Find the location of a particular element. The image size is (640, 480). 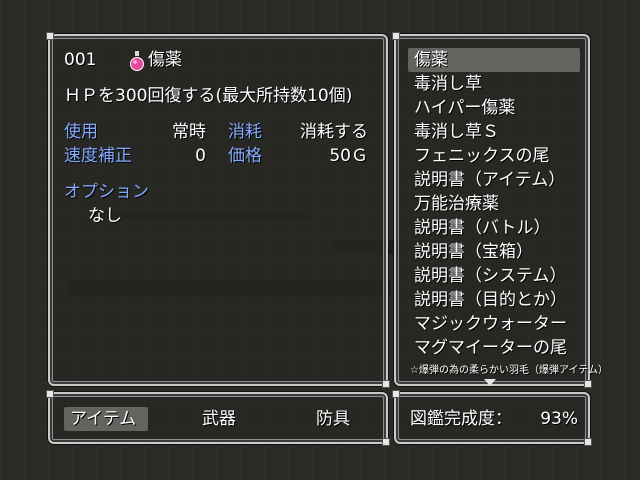

scroll-down-arrow-icon is located at coordinates (490, 382).